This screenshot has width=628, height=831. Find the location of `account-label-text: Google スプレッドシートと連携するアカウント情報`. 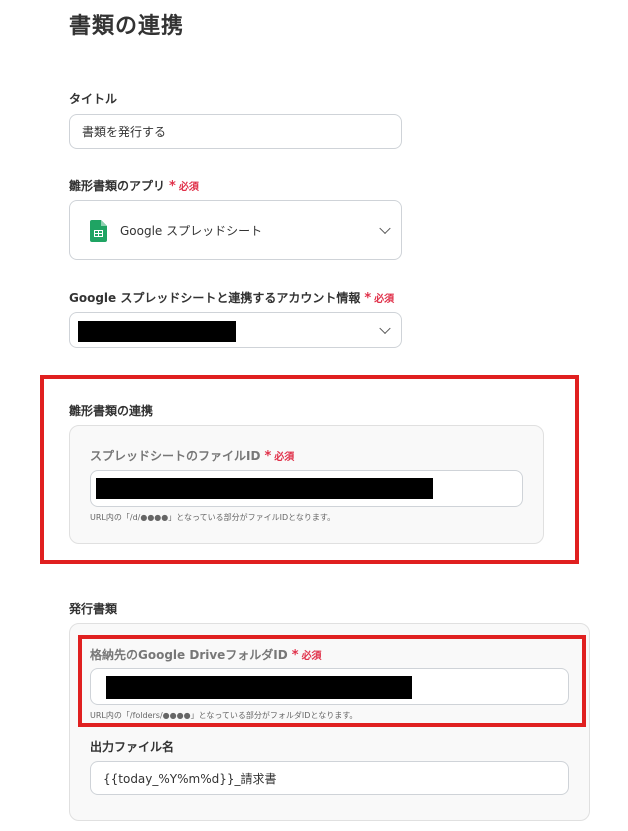

account-label-text: Google スプレッドシートと連携するアカウント情報 is located at coordinates (215, 298).